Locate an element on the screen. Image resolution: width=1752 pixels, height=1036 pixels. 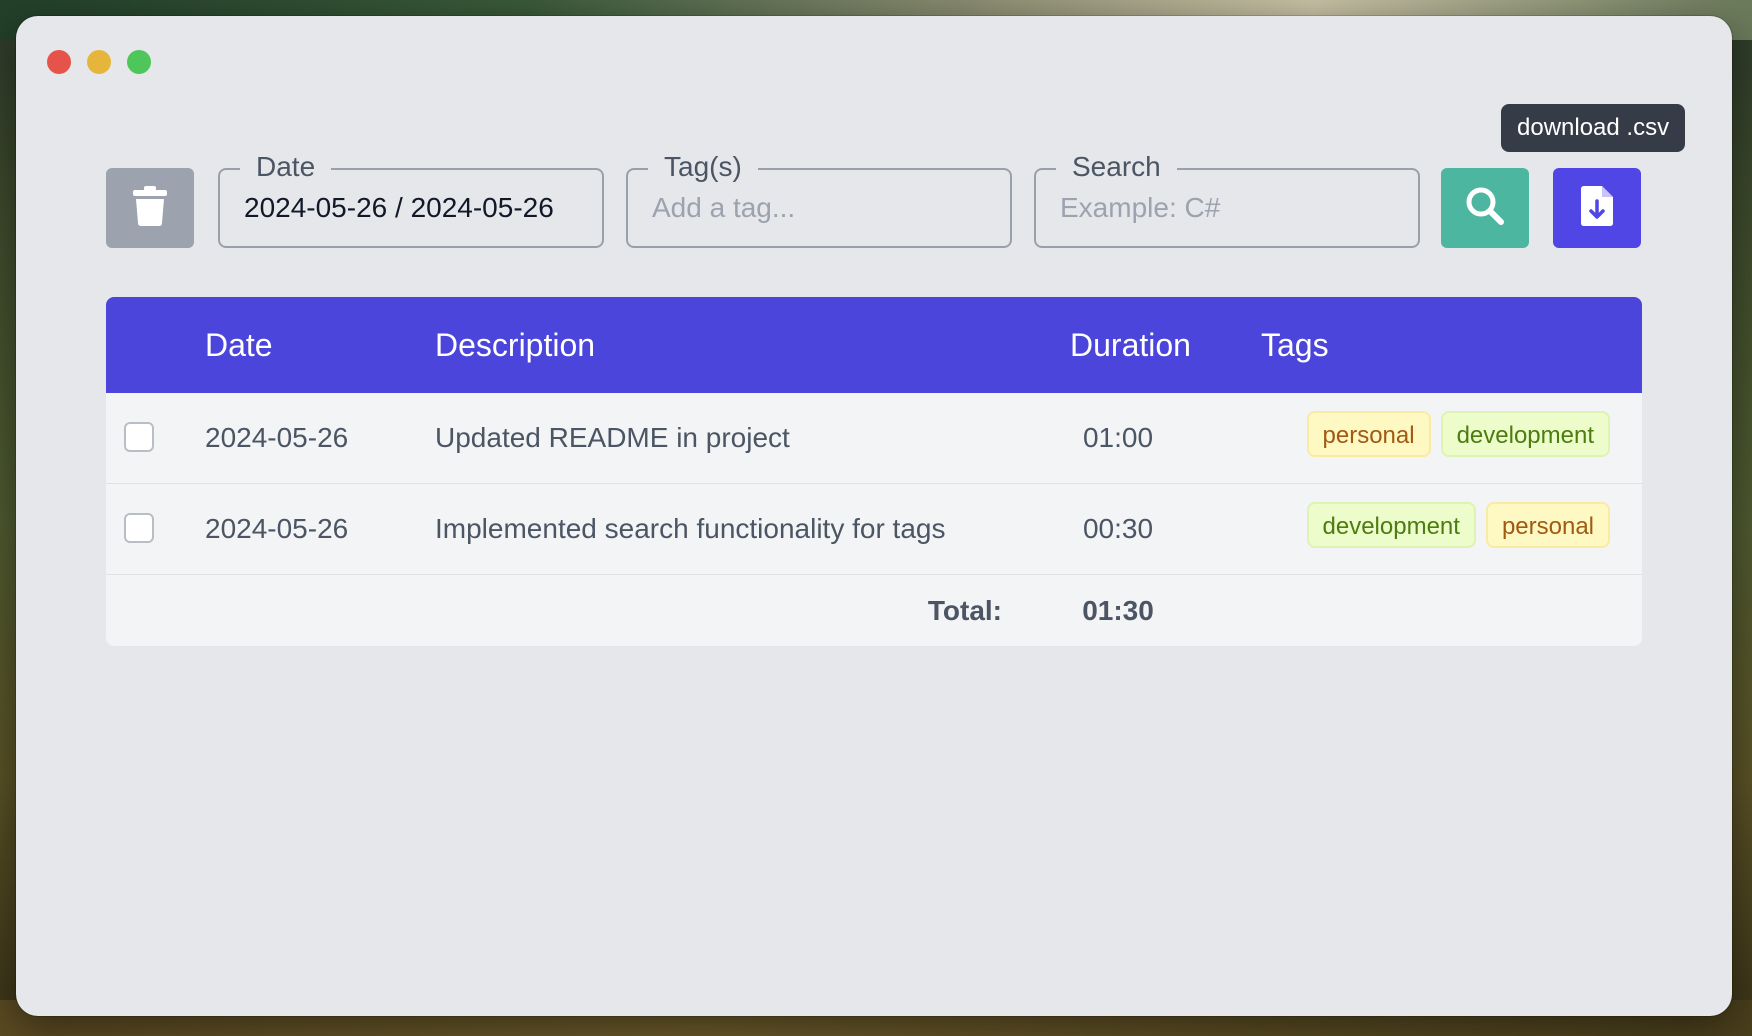
row-duration: 00:30 is located at coordinates (1118, 528).